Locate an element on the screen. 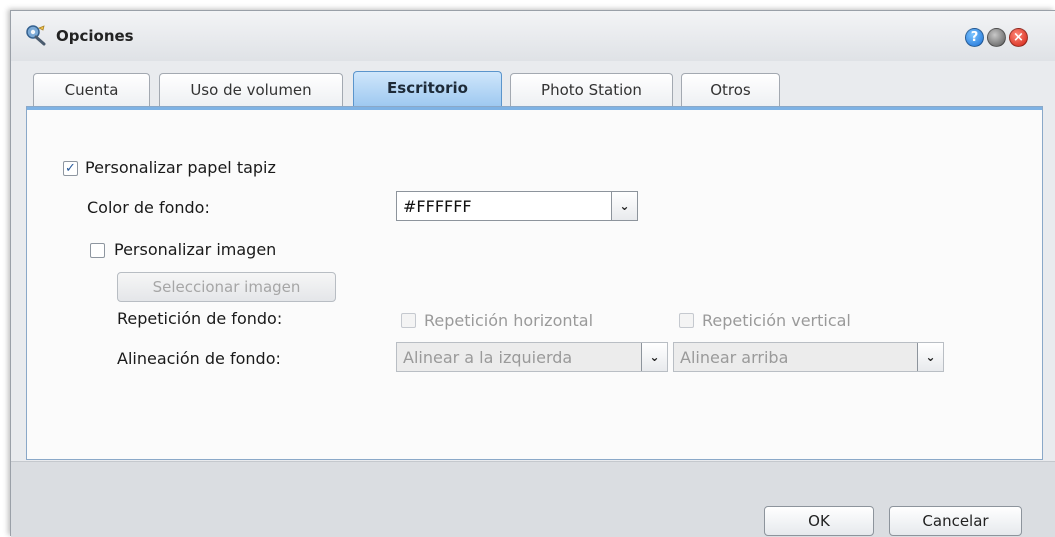 This screenshot has width=1055, height=537. vertical-alignment-select: Alinear arriba ⌄ is located at coordinates (808, 357).